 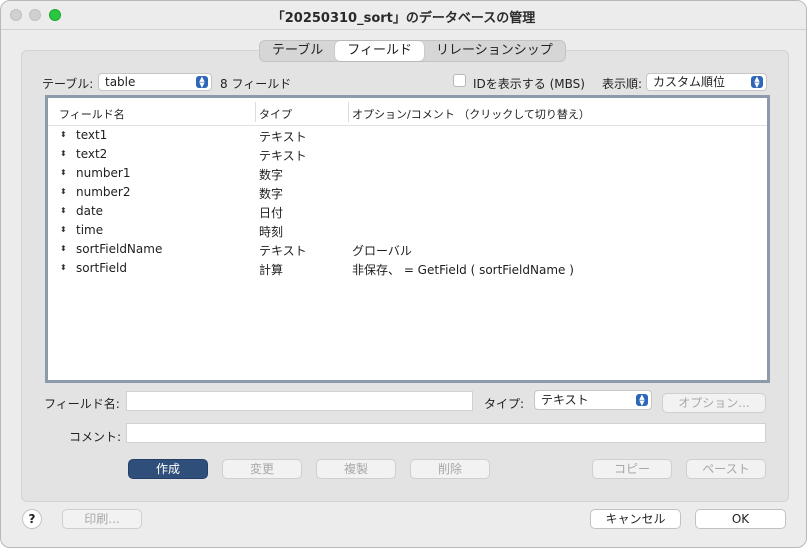 I want to click on type-label: タイプ:, so click(x=504, y=404).